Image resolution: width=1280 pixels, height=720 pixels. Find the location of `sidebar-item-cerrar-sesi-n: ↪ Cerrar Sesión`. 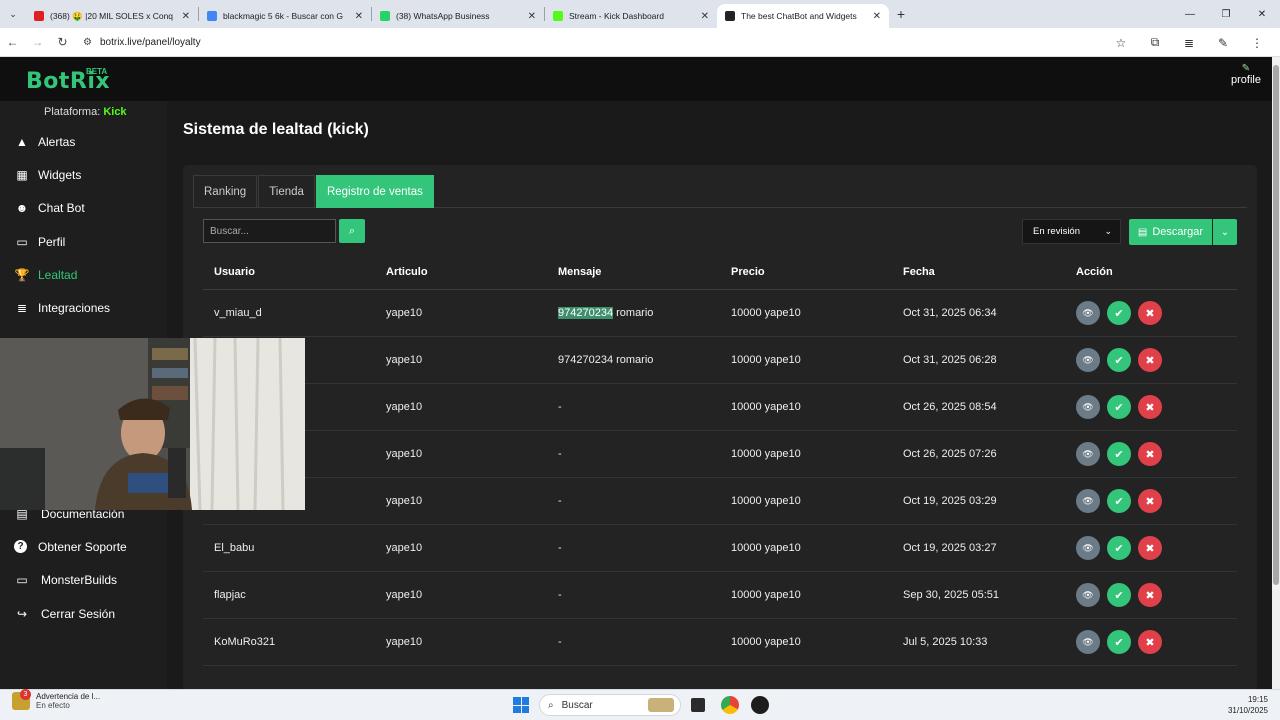

sidebar-item-cerrar-sesi-n: ↪ Cerrar Sesión is located at coordinates (83, 613).